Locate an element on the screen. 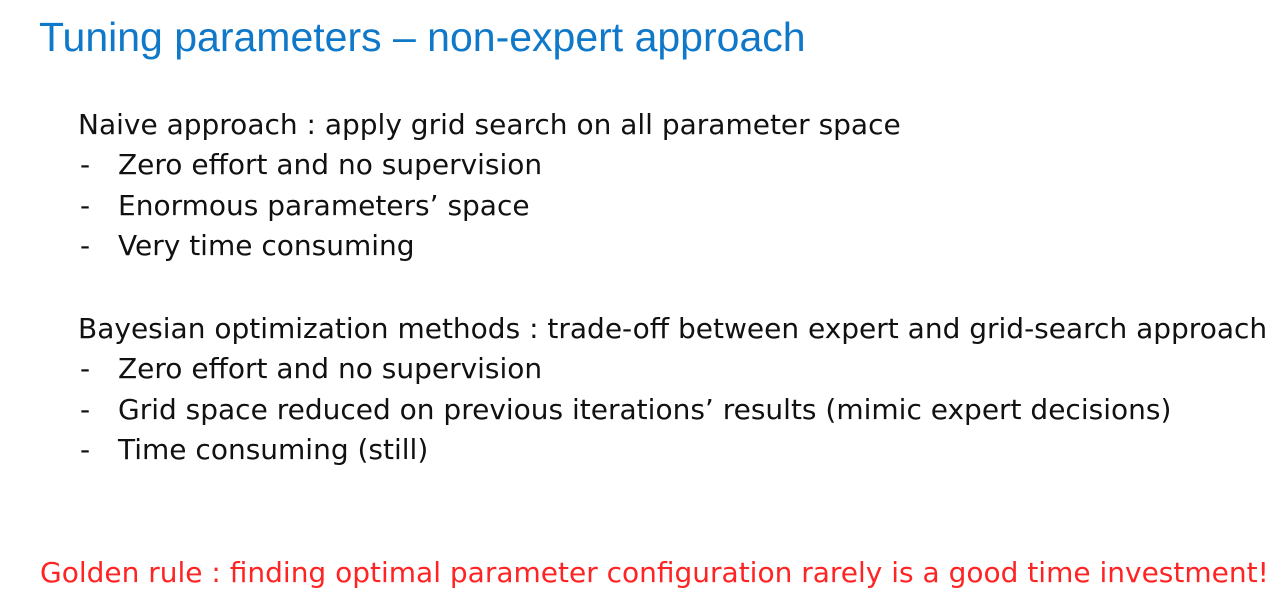 This screenshot has width=1271, height=614. bullet-text: Enormous parameters’ space is located at coordinates (324, 205).